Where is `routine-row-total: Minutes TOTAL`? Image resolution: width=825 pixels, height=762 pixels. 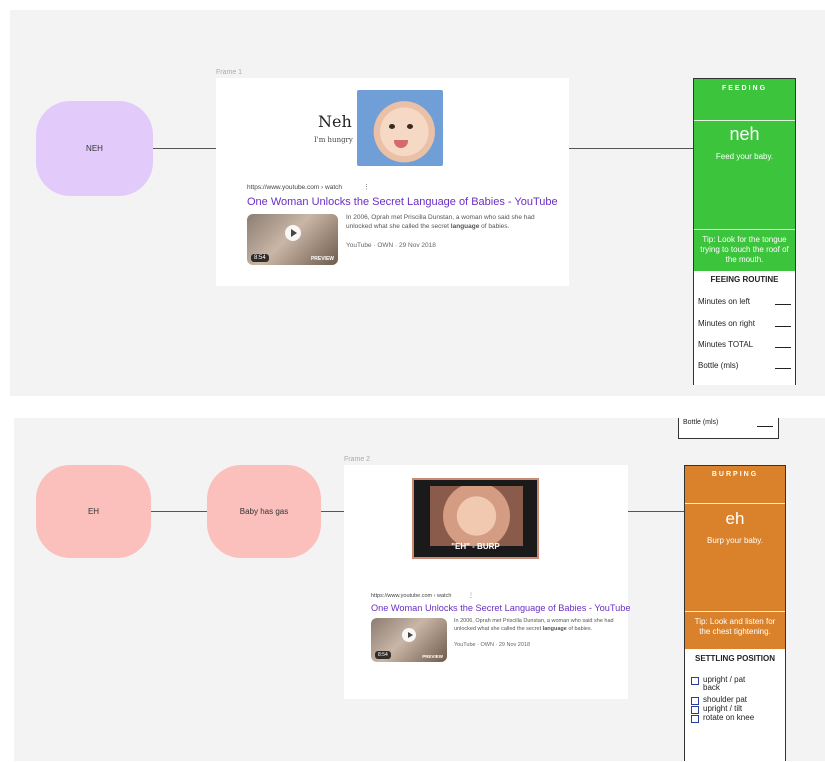 routine-row-total: Minutes TOTAL is located at coordinates (744, 344).